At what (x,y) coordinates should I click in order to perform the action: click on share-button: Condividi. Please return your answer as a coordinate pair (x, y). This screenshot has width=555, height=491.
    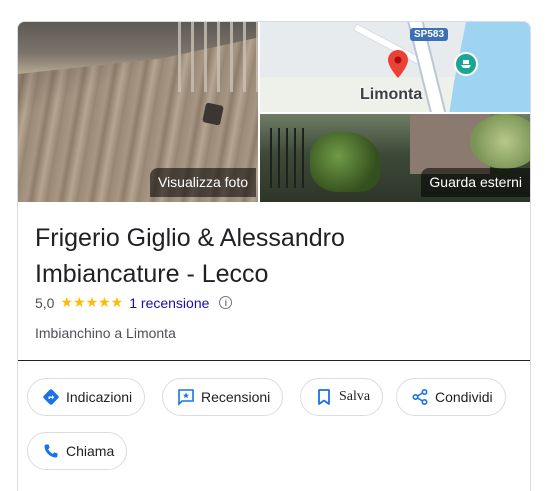
    Looking at the image, I should click on (451, 397).